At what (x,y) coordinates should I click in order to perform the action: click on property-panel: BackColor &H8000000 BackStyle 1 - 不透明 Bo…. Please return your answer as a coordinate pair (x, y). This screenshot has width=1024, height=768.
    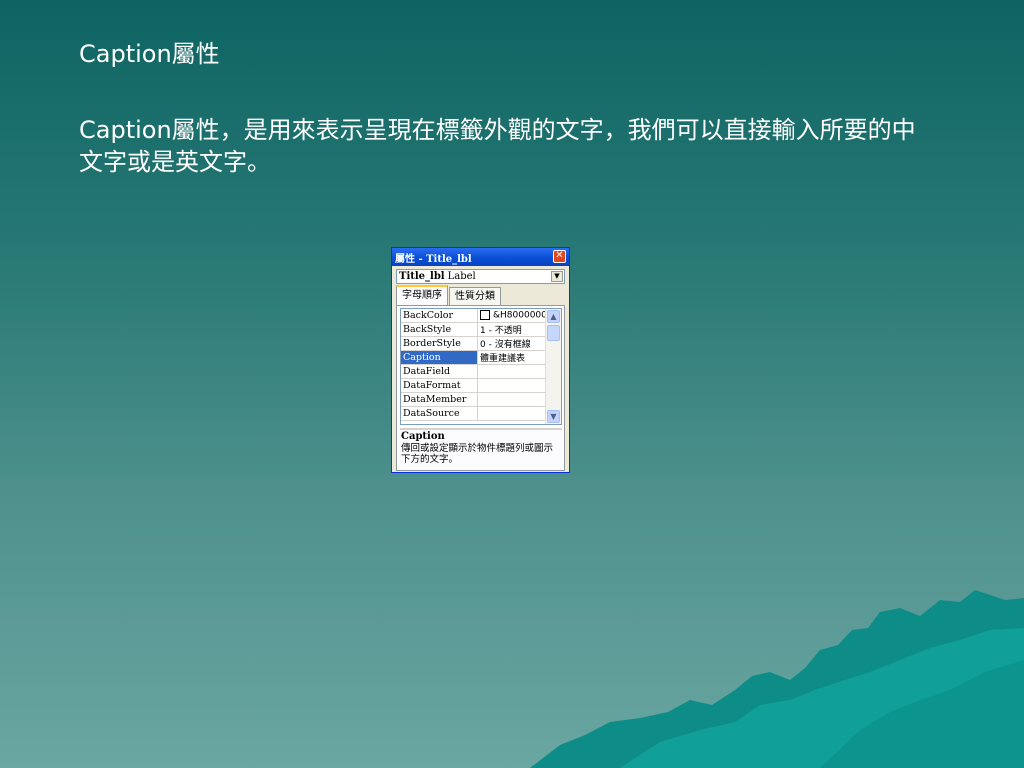
    Looking at the image, I should click on (480, 388).